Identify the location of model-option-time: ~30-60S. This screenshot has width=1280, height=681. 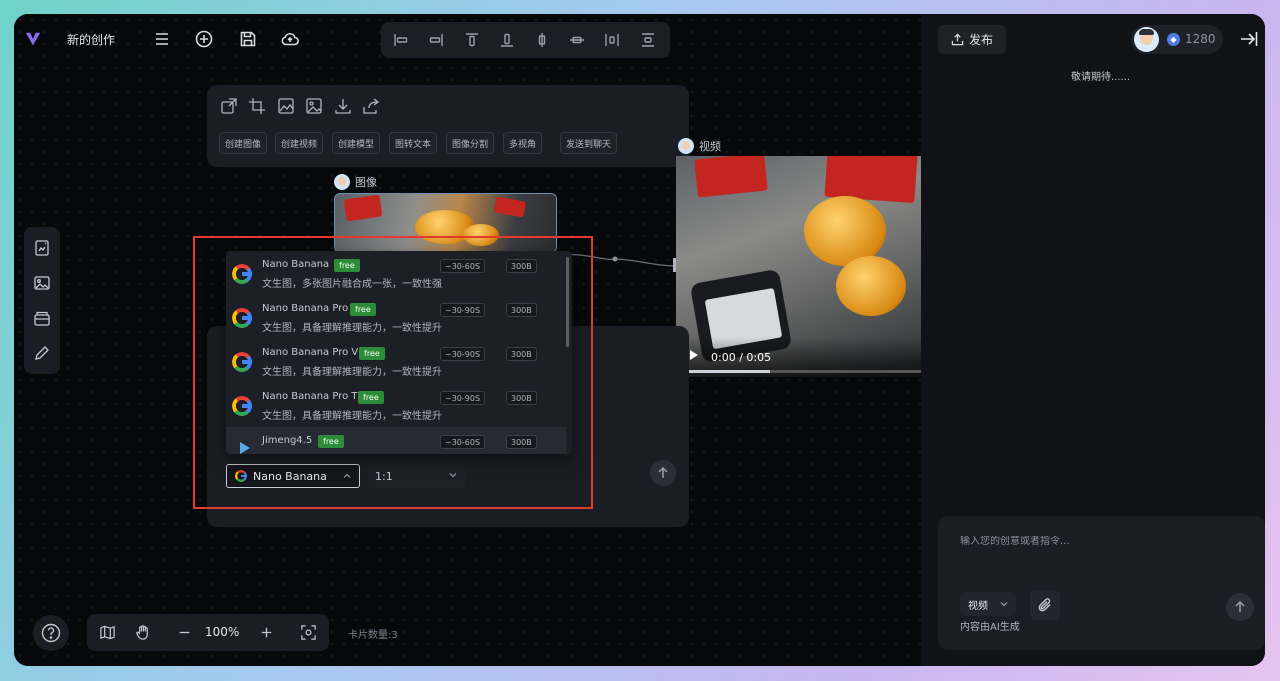
(463, 442).